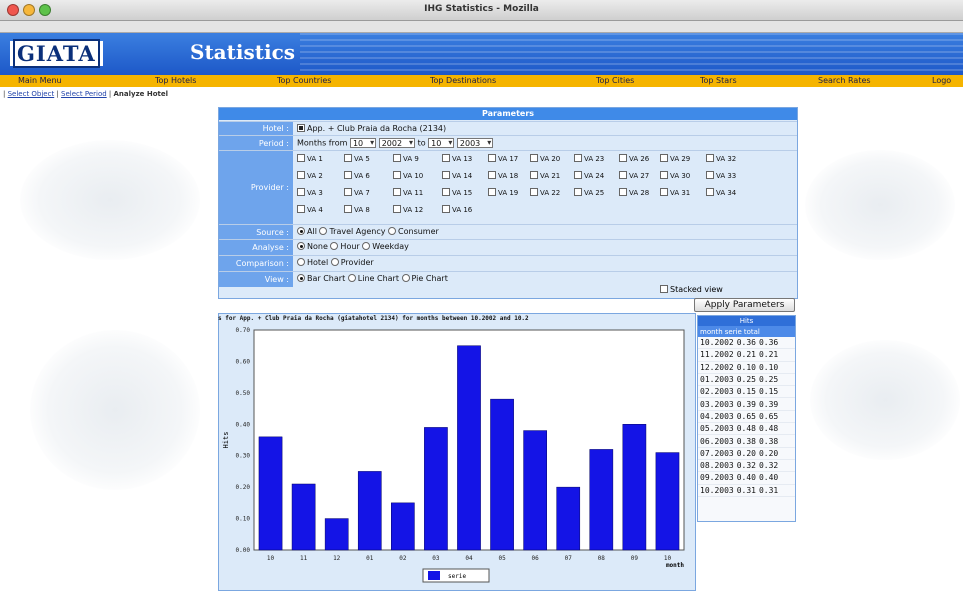 The width and height of the screenshot is (963, 594). What do you see at coordinates (323, 231) in the screenshot?
I see `source-travel-agency-radio` at bounding box center [323, 231].